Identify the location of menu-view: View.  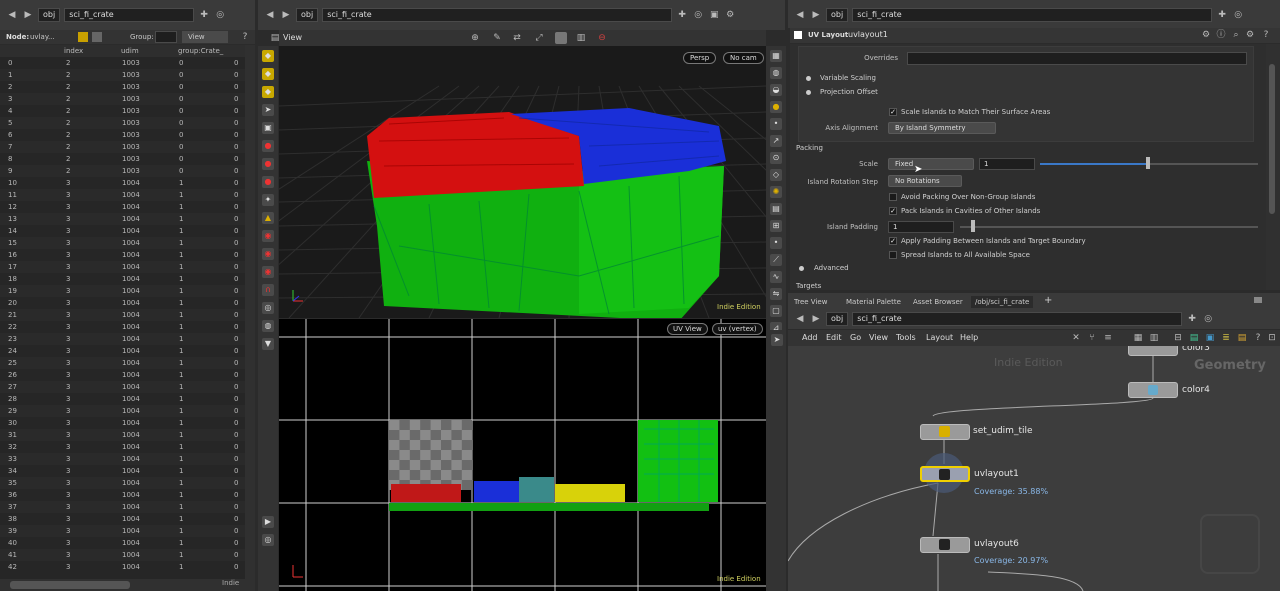
(878, 337).